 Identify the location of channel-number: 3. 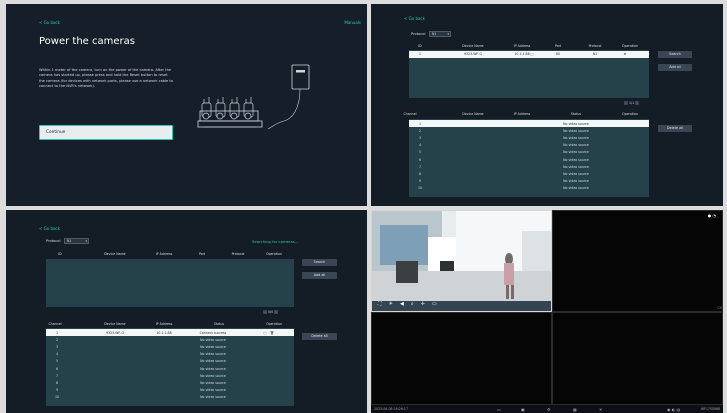
(57, 346).